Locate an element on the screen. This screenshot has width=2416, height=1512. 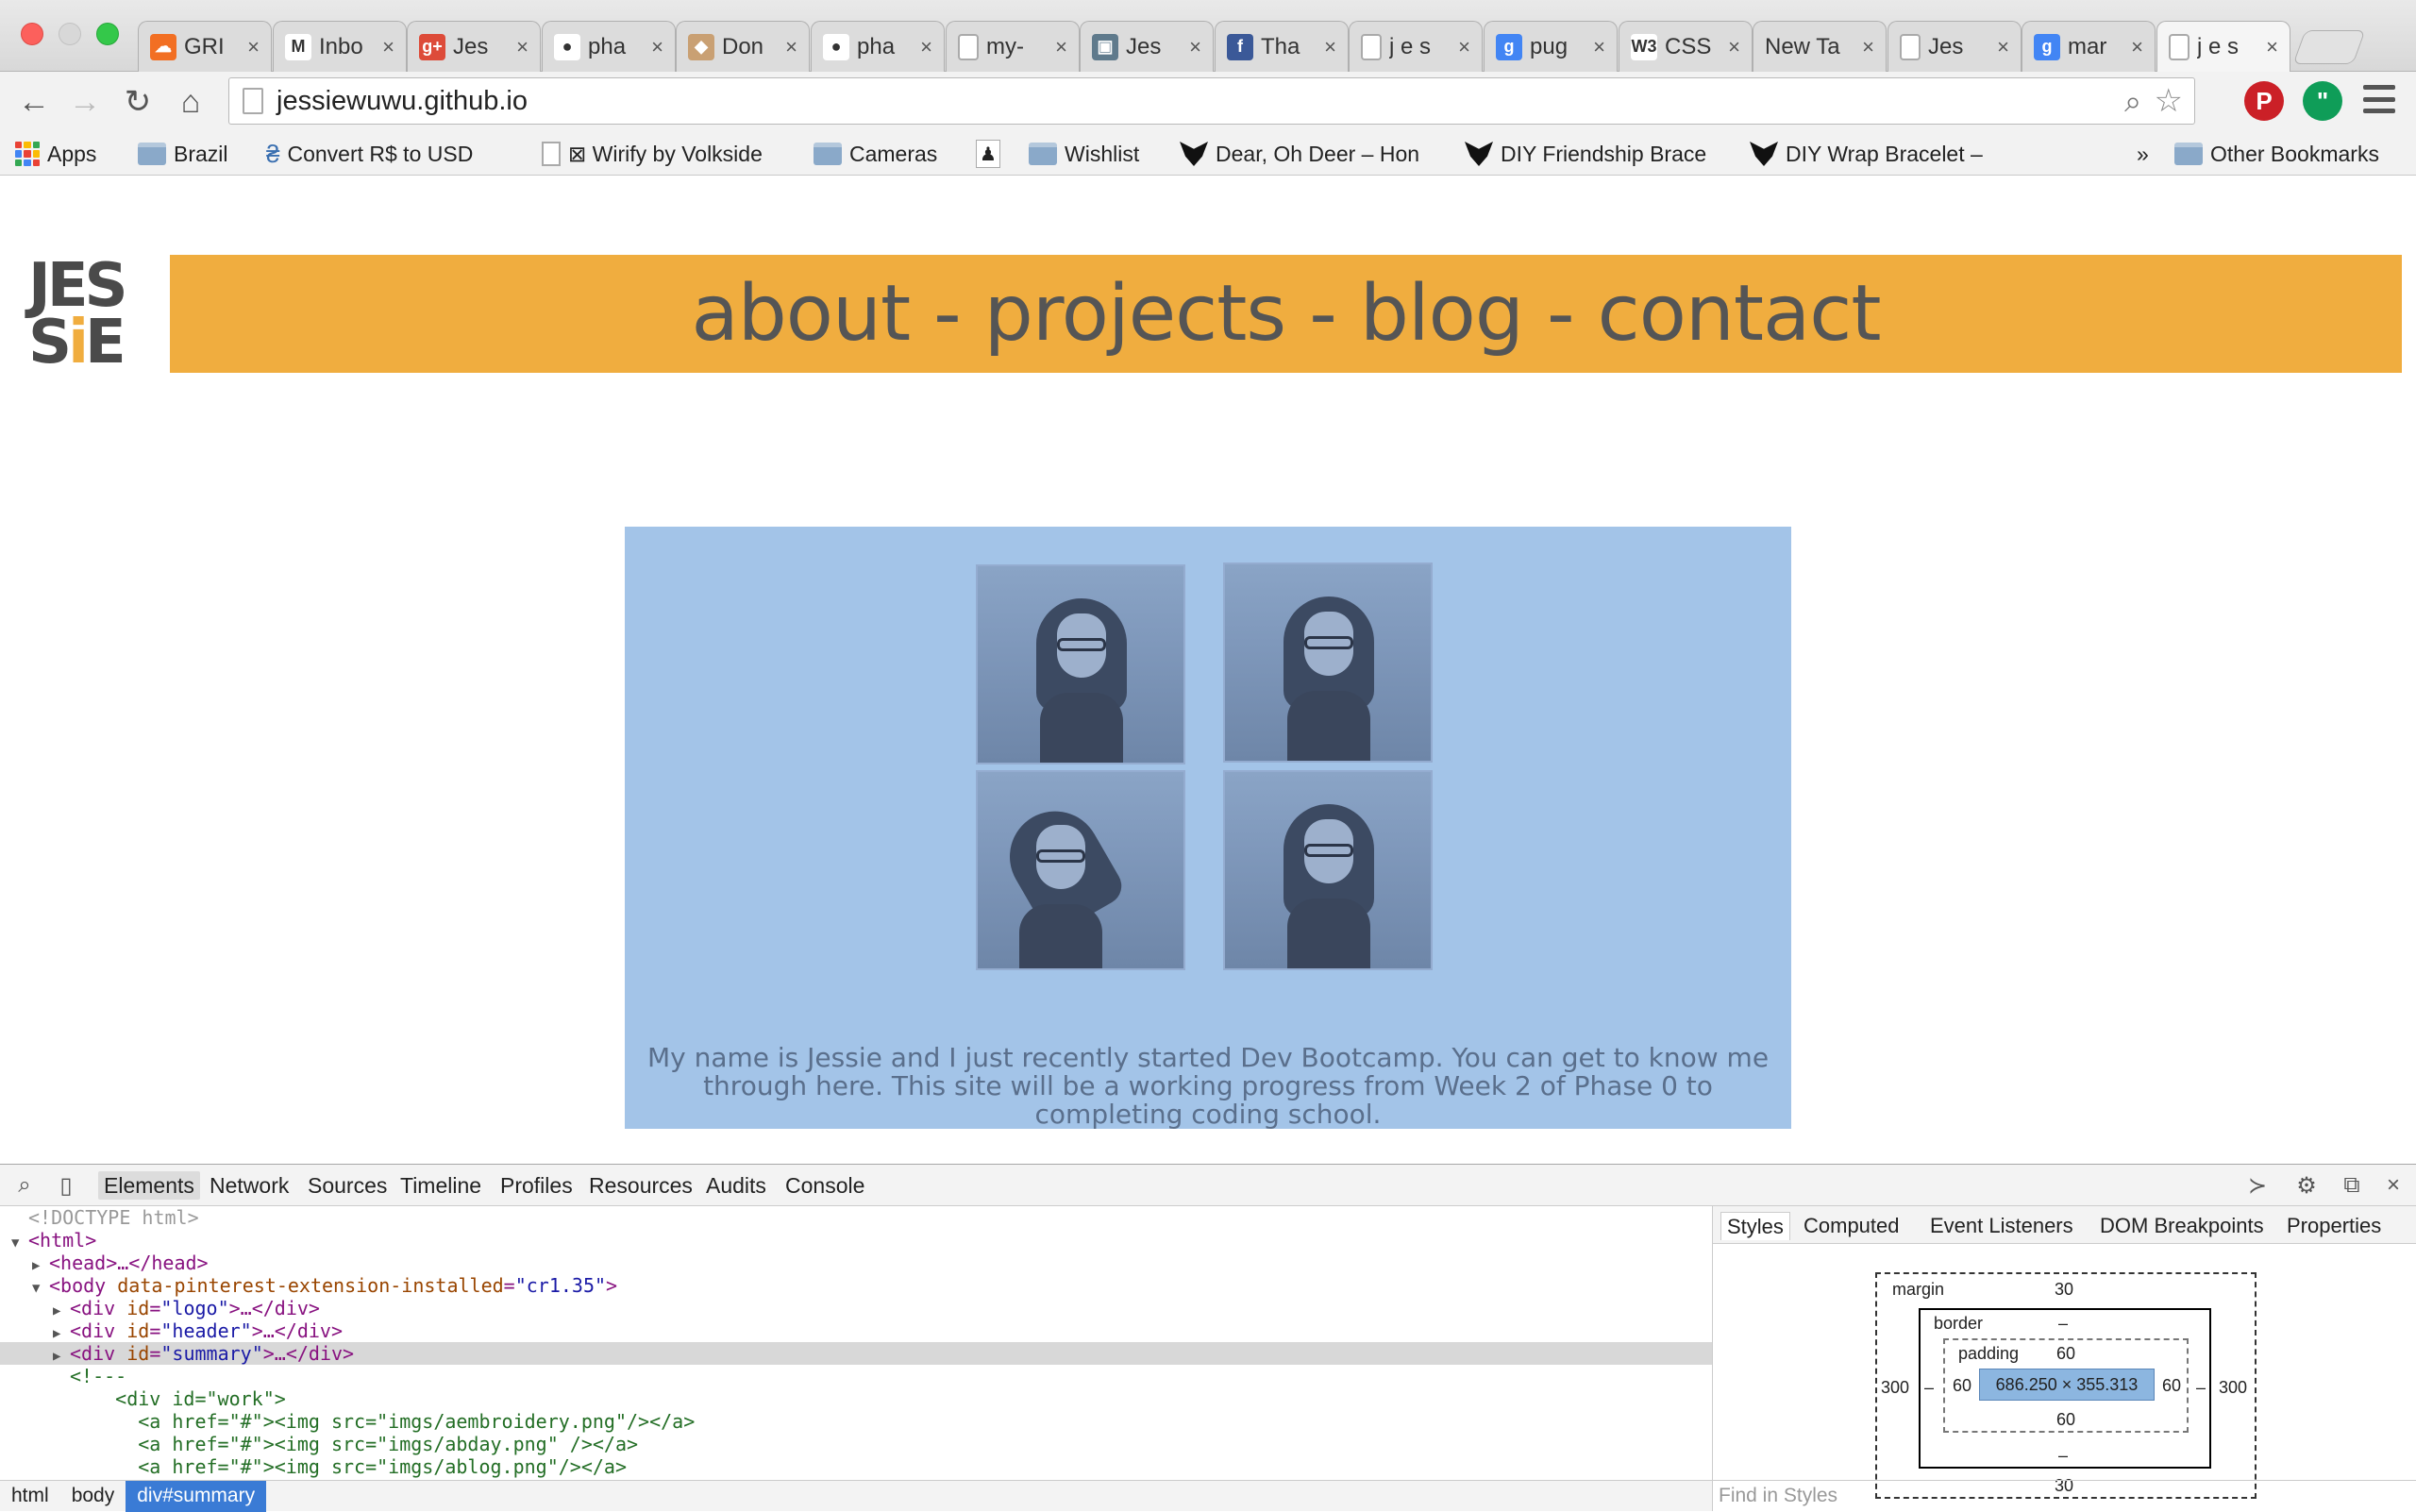
bookmark-convert: ₴ Convert R$ to USD is located at coordinates (369, 154).